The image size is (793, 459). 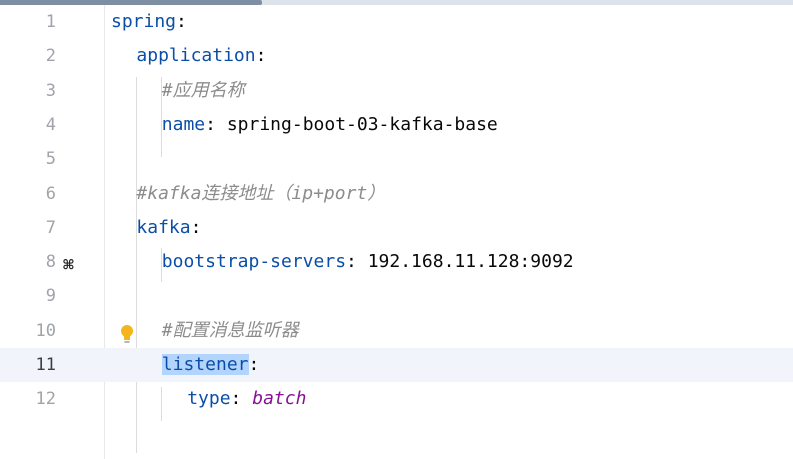 I want to click on code-text: listener:, so click(x=210, y=365).